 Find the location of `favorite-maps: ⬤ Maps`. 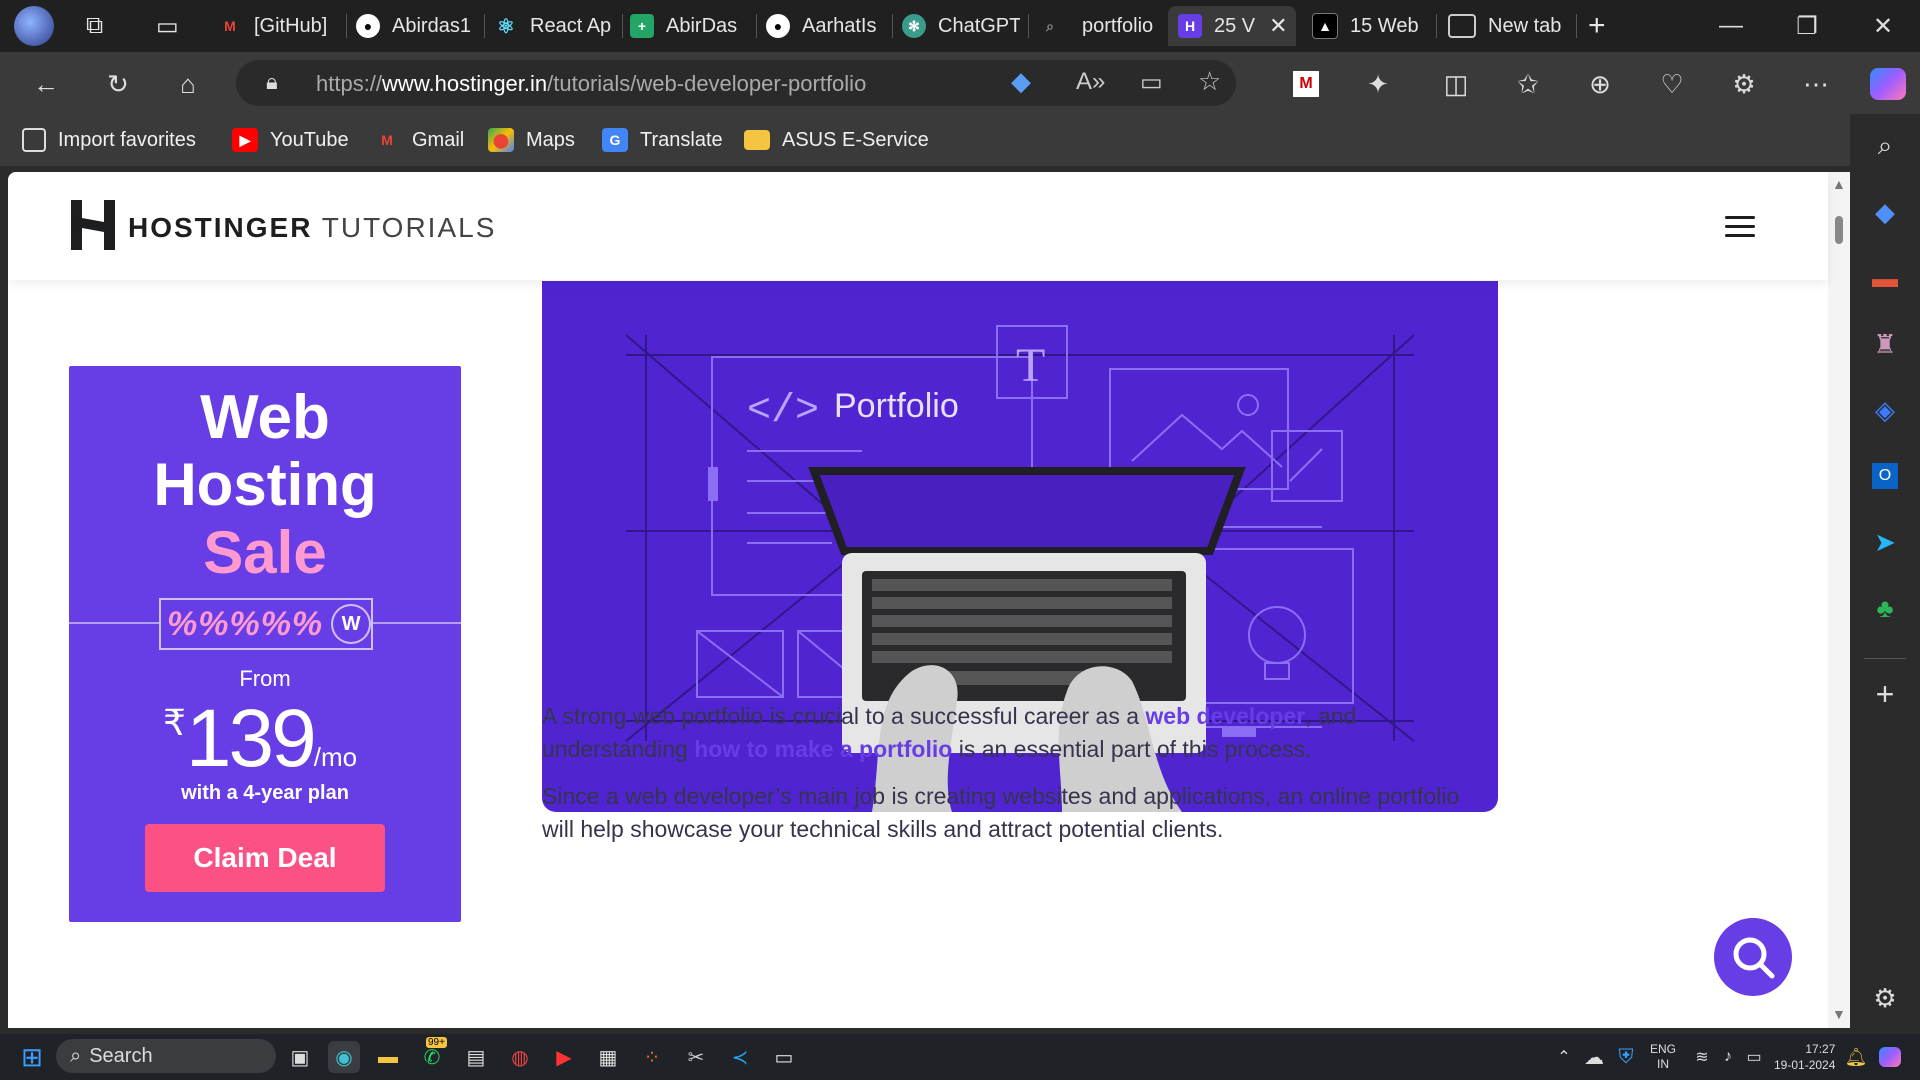

favorite-maps: ⬤ Maps is located at coordinates (531, 140).